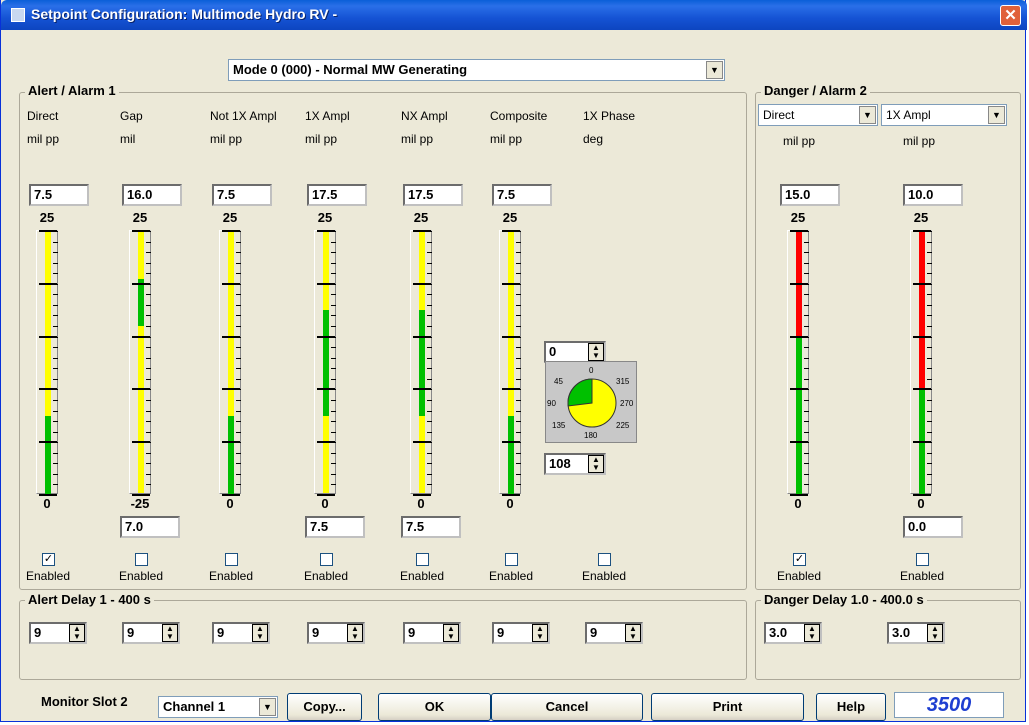  Describe the element at coordinates (727, 707) in the screenshot. I see `print-button: Print` at that location.